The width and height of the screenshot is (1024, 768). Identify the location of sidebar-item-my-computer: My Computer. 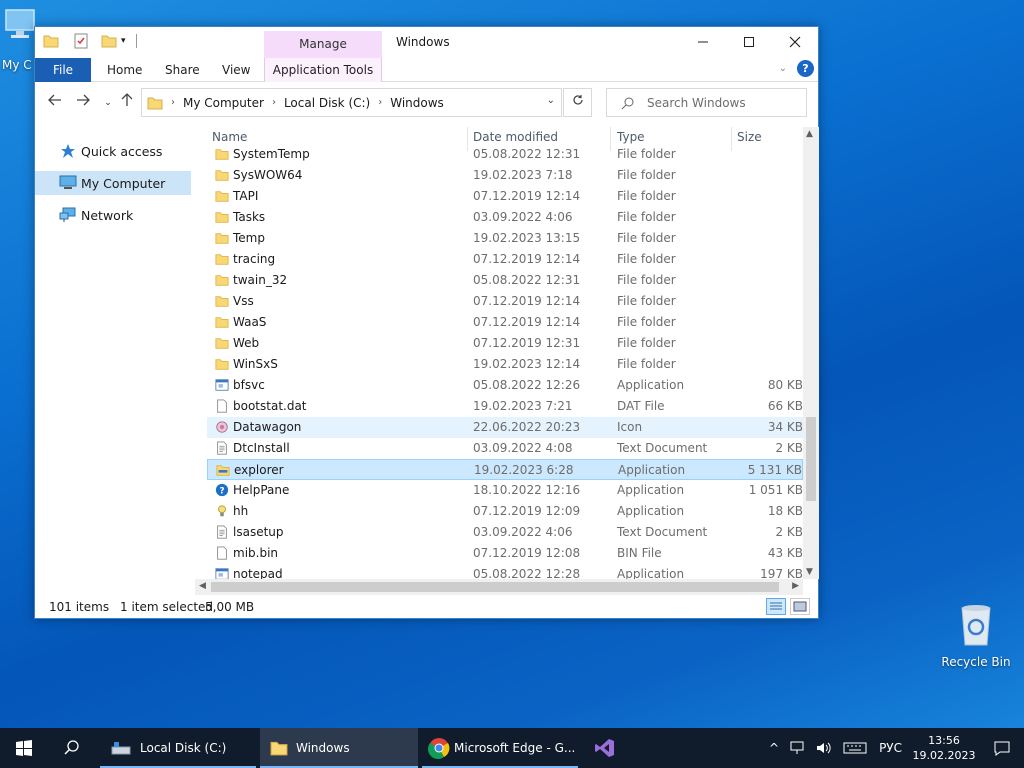
(113, 183).